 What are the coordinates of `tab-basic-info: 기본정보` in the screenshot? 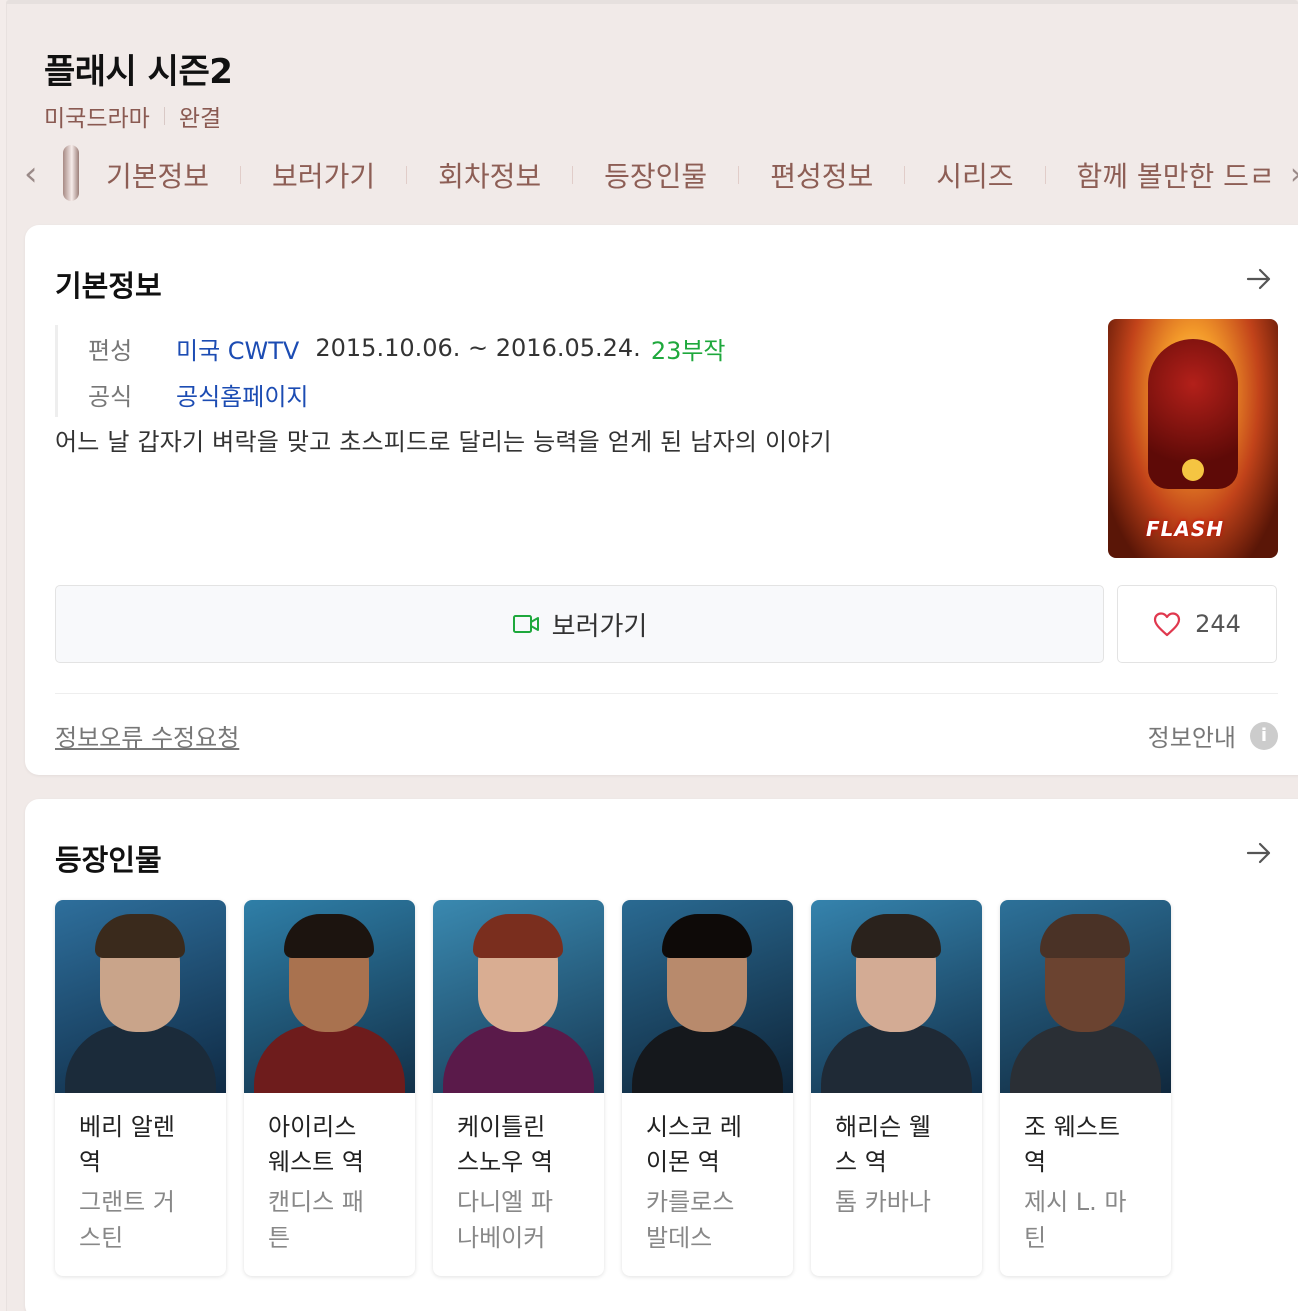 It's located at (157, 175).